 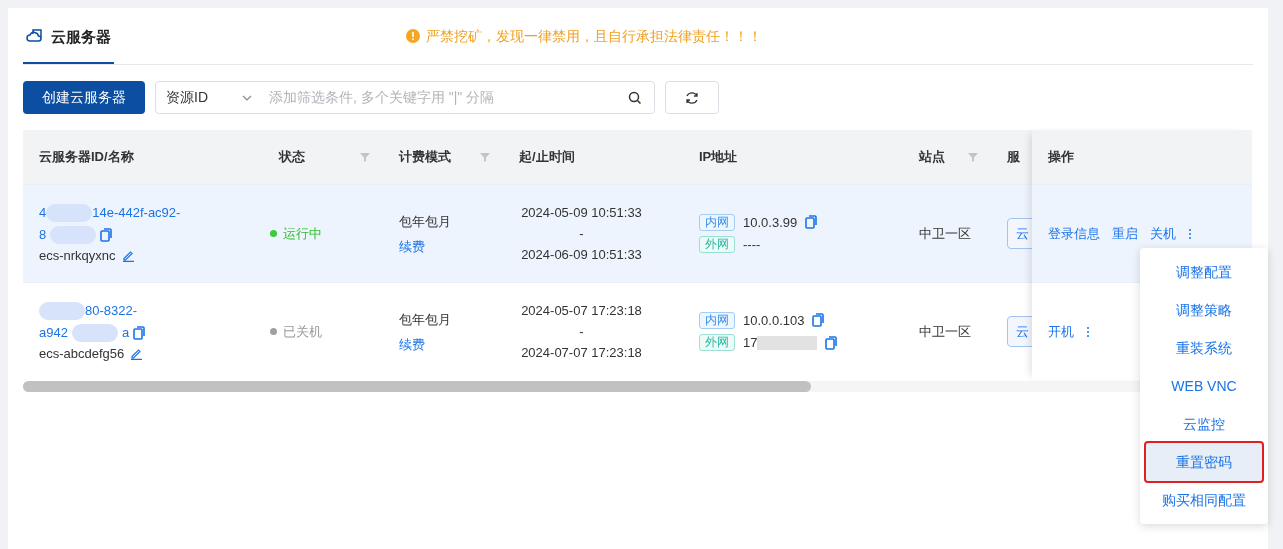 What do you see at coordinates (581, 353) in the screenshot?
I see `end-time: 2024-07-07 17:23:18` at bounding box center [581, 353].